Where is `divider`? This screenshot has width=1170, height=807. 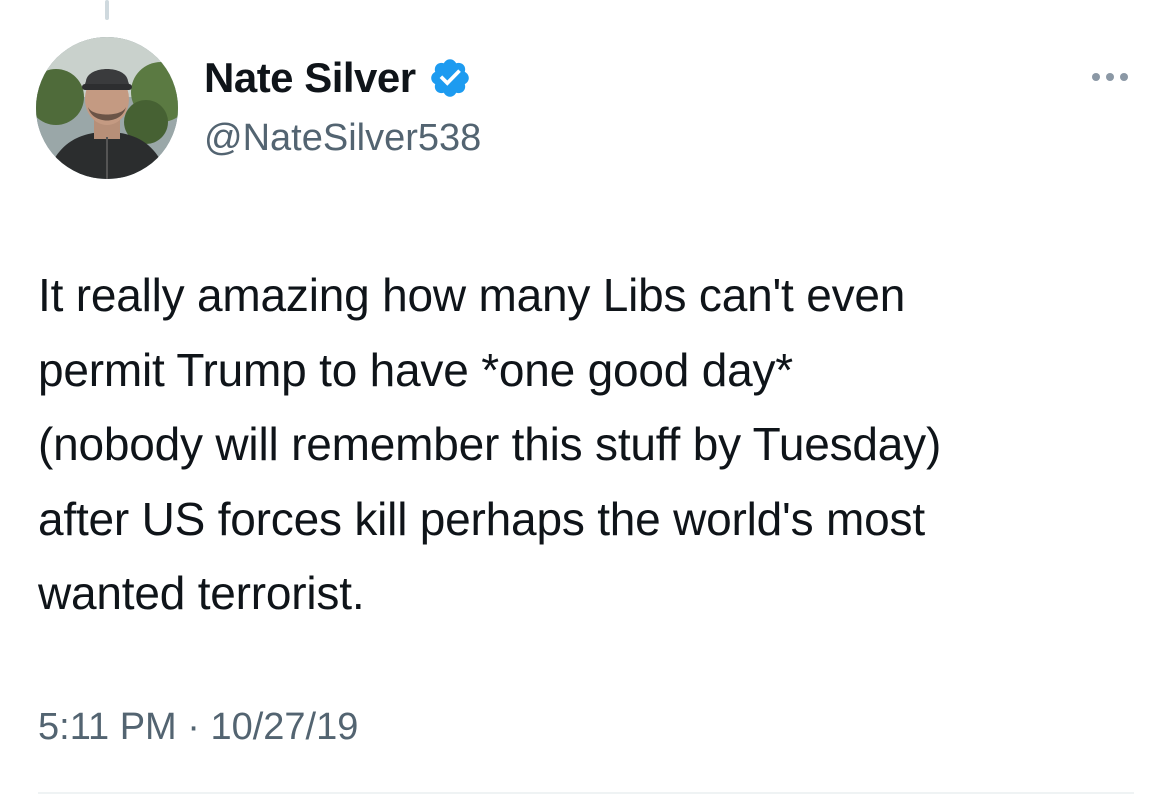
divider is located at coordinates (586, 793).